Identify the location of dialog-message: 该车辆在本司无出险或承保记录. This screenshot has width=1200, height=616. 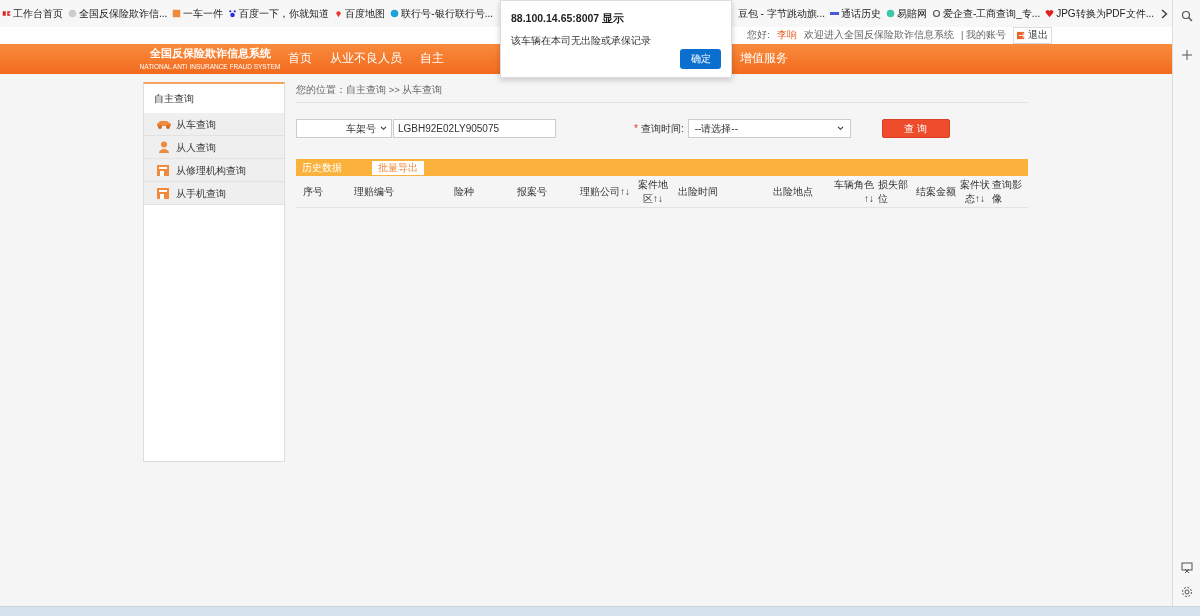
(581, 40).